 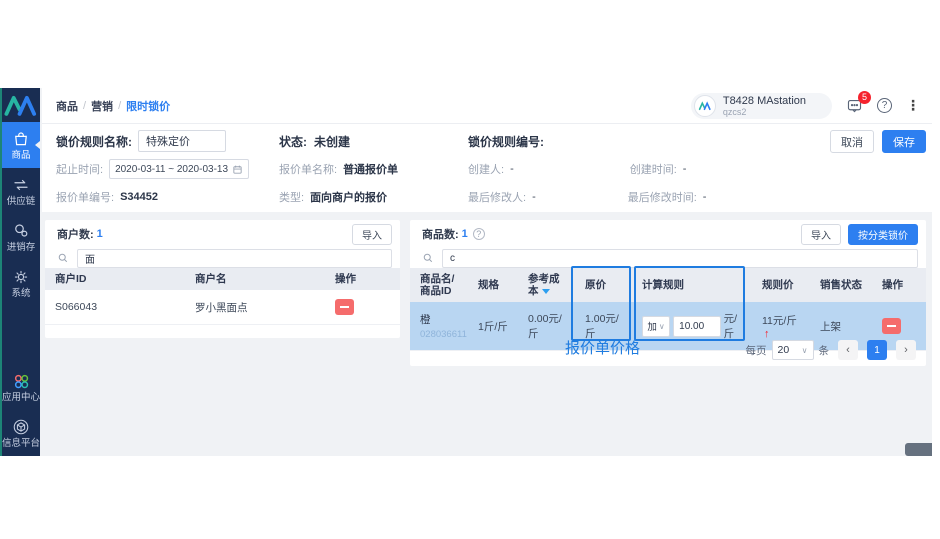 I want to click on page-1-button: 1, so click(x=877, y=350).